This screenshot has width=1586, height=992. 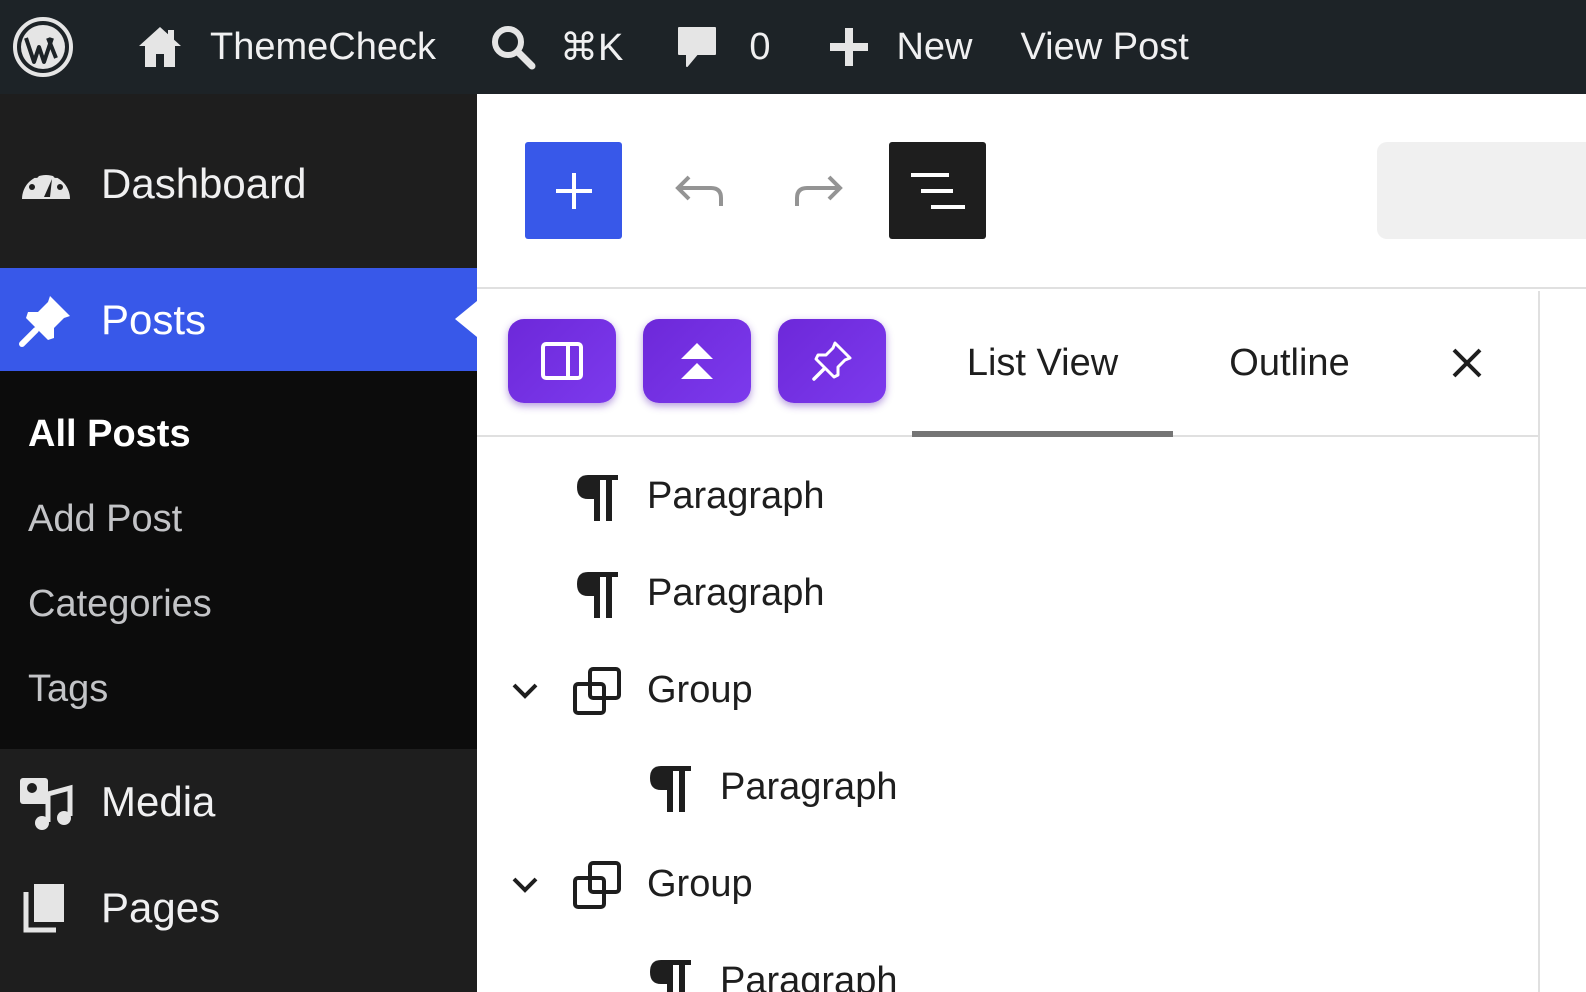 What do you see at coordinates (722, 47) in the screenshot?
I see `comments-link: 0` at bounding box center [722, 47].